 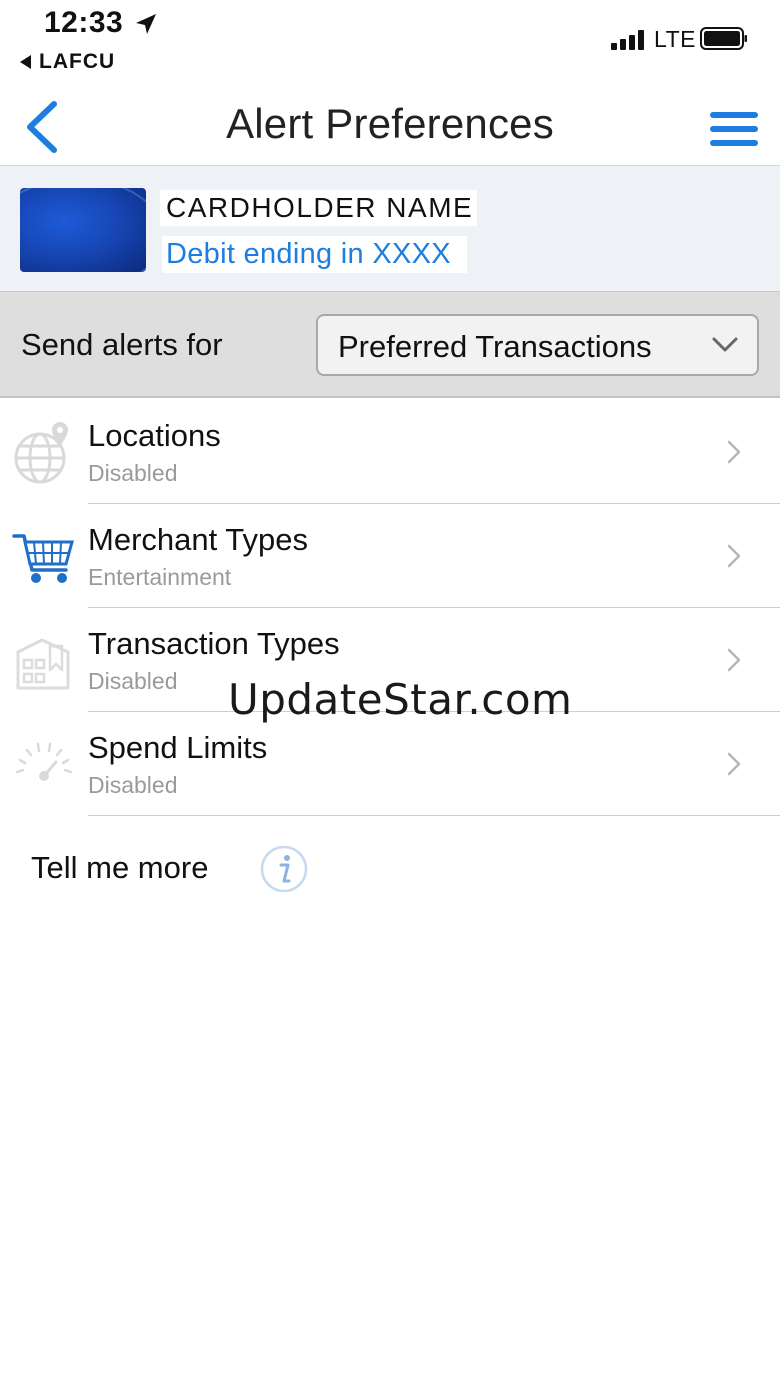 I want to click on back-triangle-icon, so click(x=25, y=62).